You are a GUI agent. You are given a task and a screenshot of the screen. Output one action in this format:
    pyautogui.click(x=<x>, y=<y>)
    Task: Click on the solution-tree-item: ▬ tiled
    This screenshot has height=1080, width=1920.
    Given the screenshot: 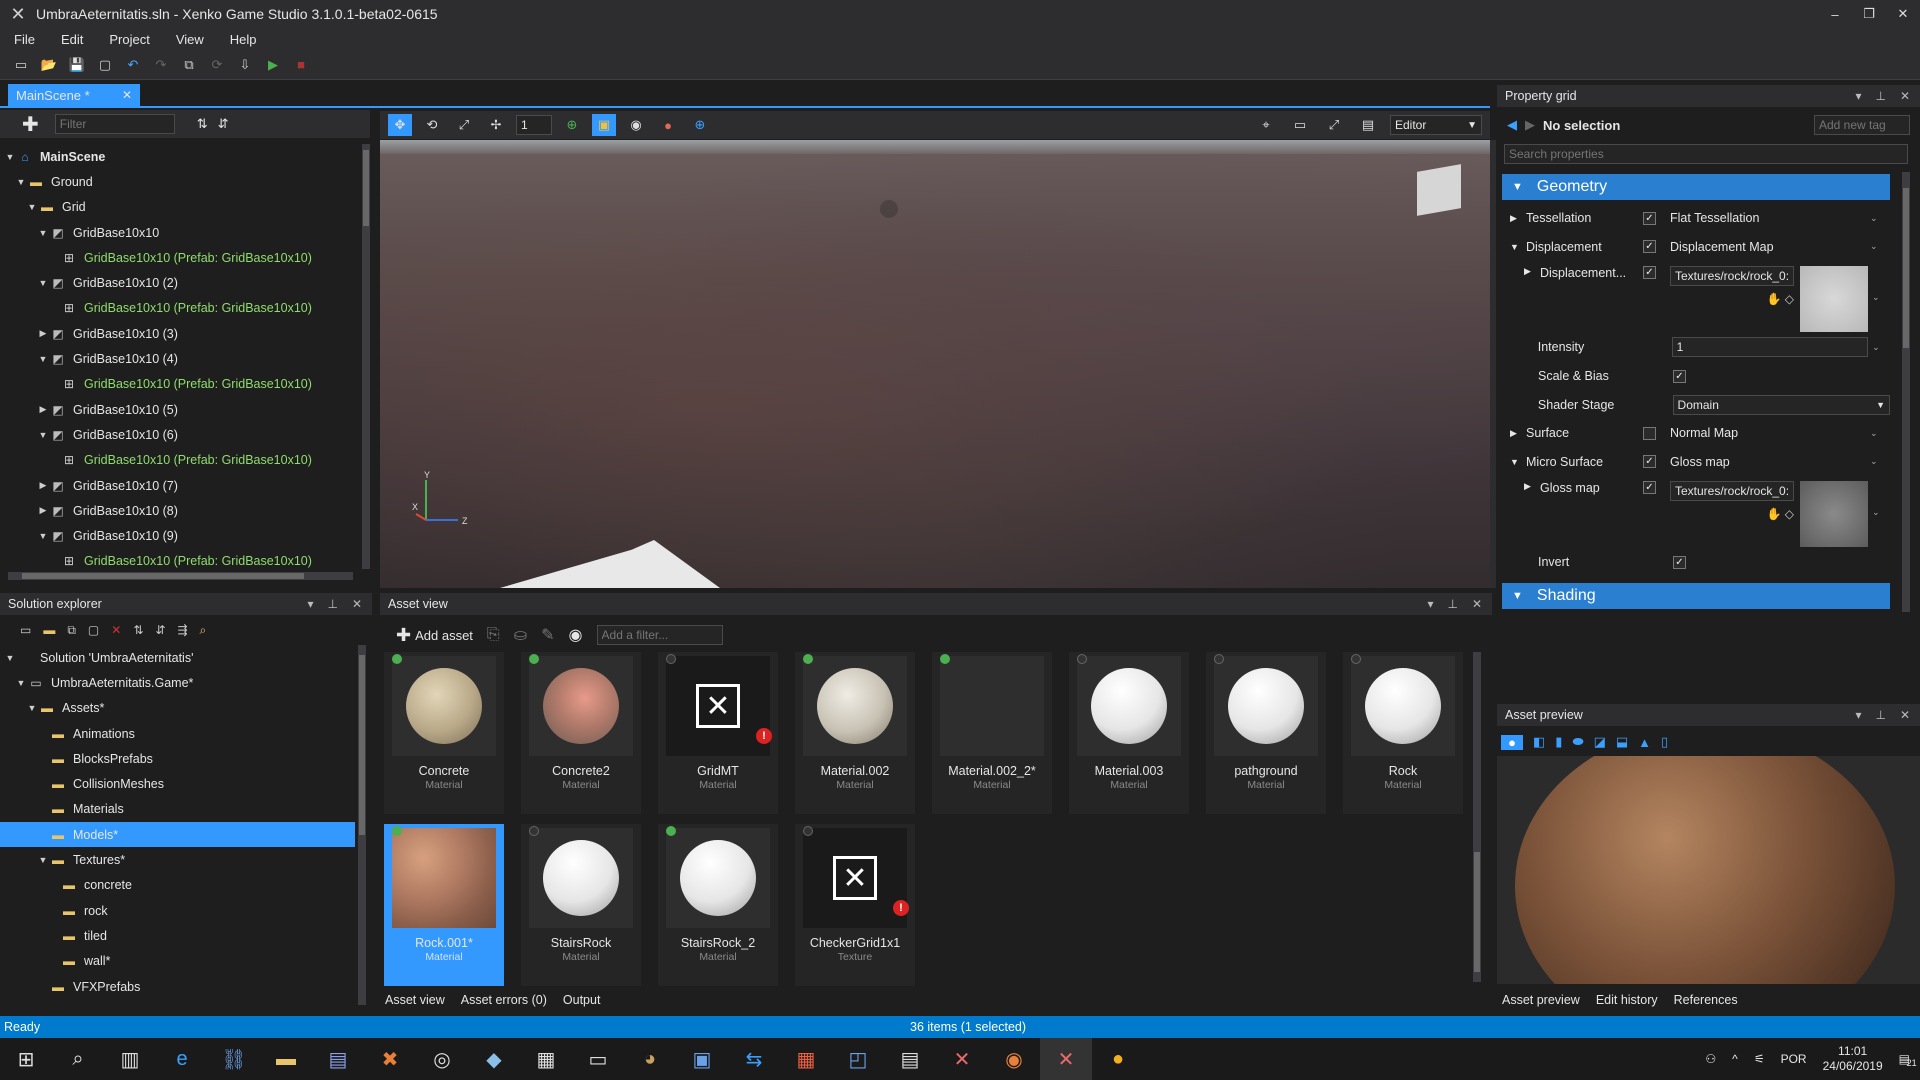 What is the action you would take?
    pyautogui.click(x=177, y=935)
    